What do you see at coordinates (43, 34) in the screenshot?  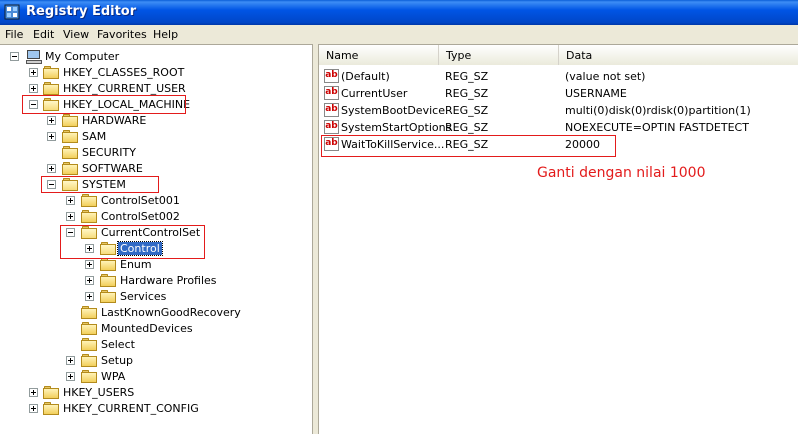 I see `menu-edit: Edit` at bounding box center [43, 34].